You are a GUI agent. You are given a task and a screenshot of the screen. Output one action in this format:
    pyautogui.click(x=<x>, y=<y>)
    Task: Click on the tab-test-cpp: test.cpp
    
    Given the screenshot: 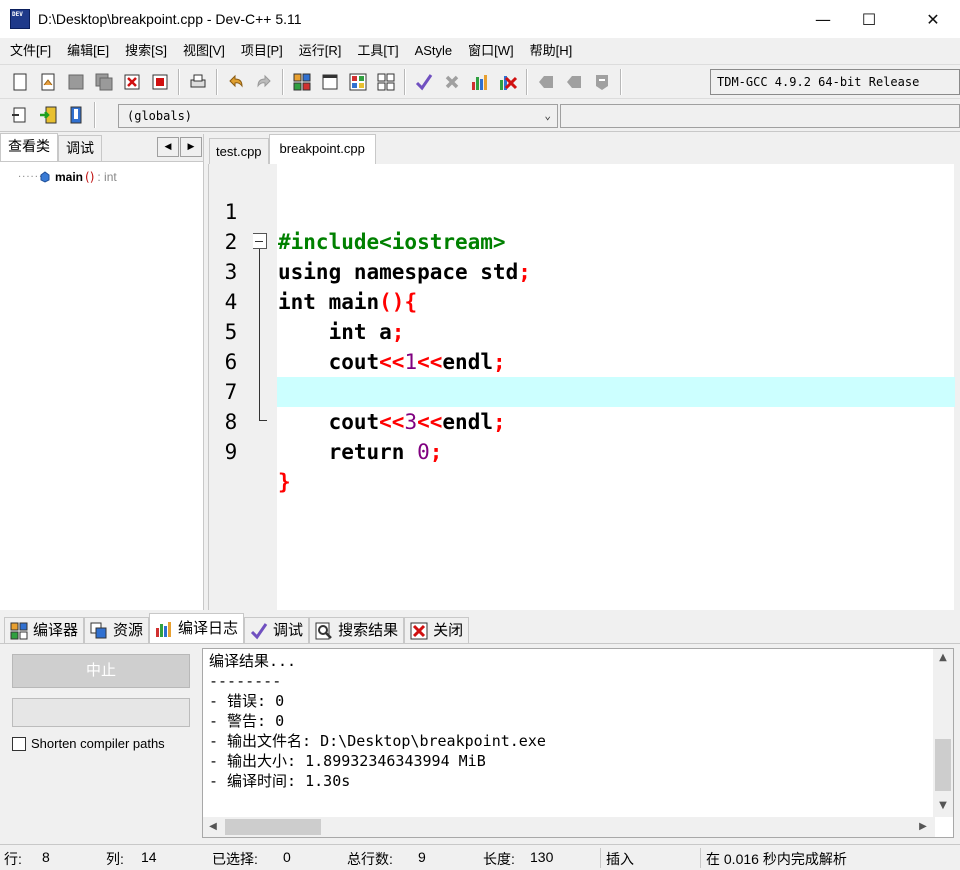 What is the action you would take?
    pyautogui.click(x=239, y=151)
    